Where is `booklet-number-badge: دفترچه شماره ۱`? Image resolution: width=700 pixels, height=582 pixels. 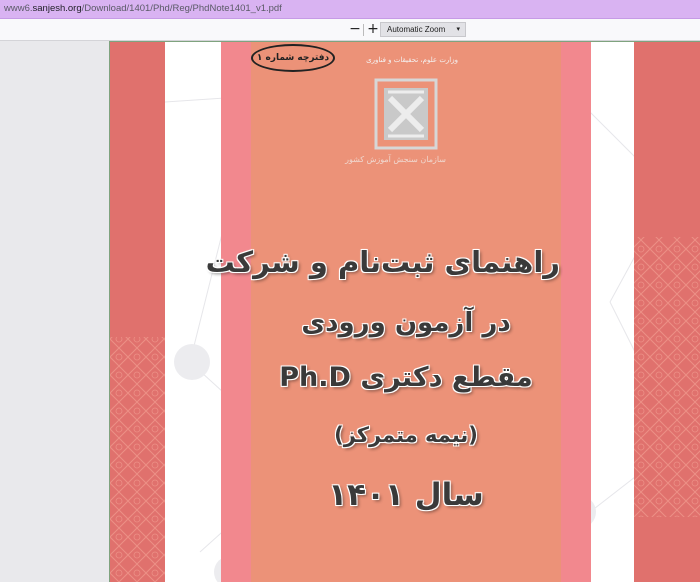
booklet-number-badge: دفترچه شماره ۱ is located at coordinates (293, 58).